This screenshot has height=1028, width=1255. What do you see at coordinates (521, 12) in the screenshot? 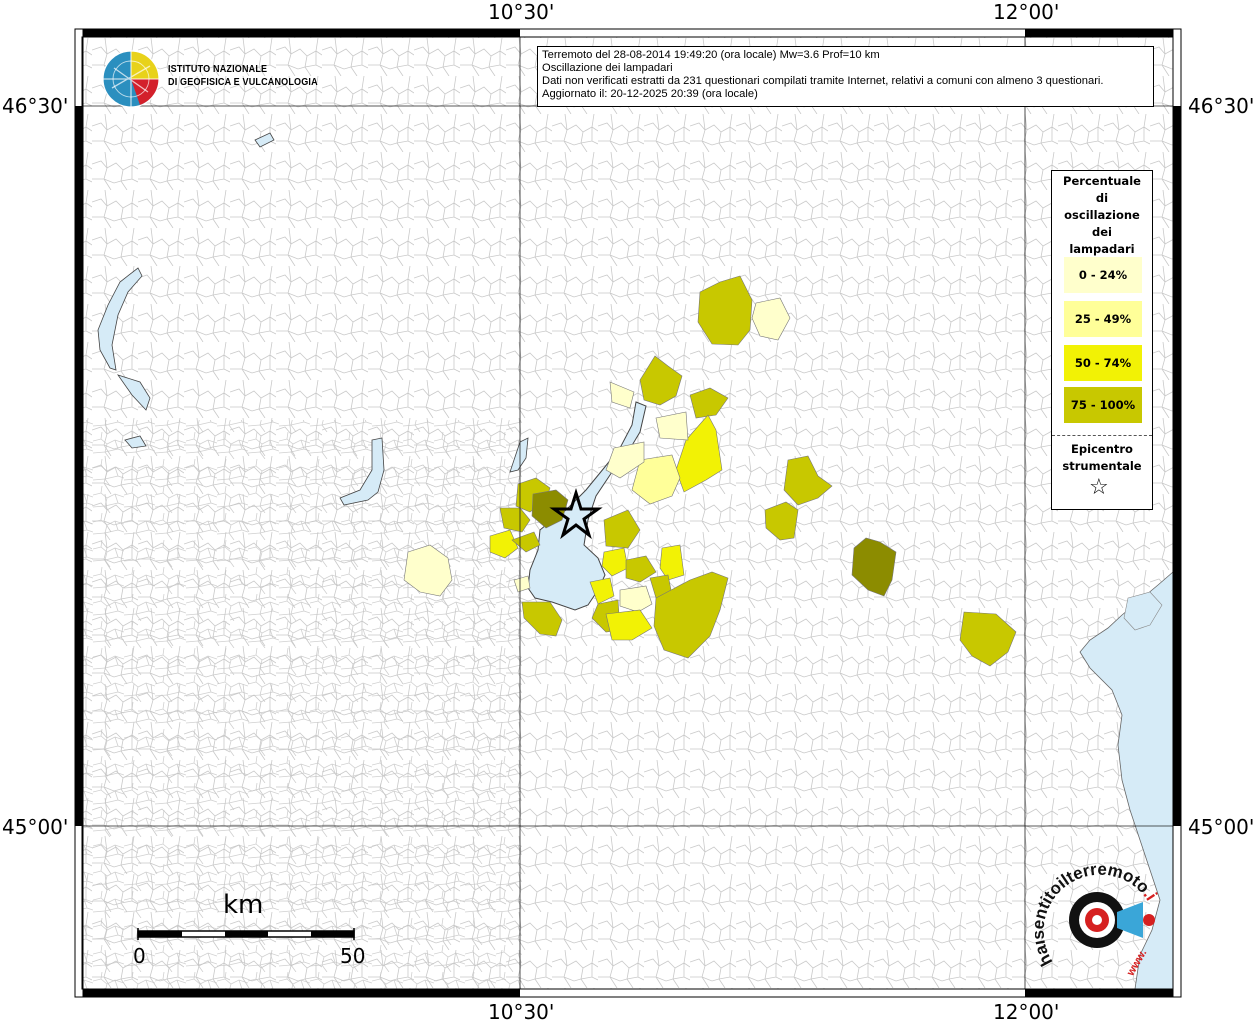
I see `lon-label-top-1: 10°30'` at bounding box center [521, 12].